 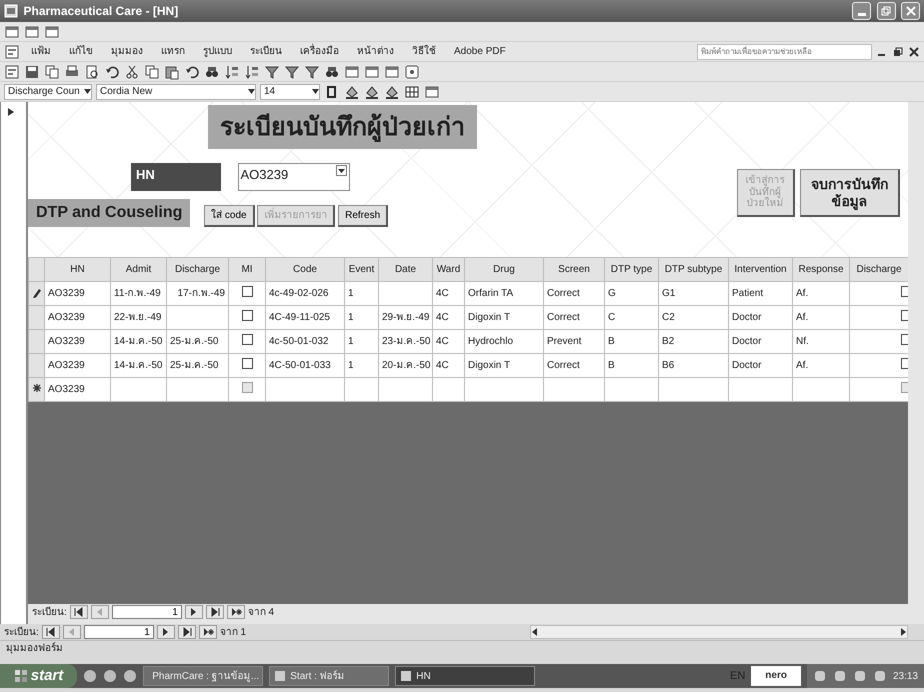 What do you see at coordinates (448, 270) in the screenshot?
I see `column-header: Ward` at bounding box center [448, 270].